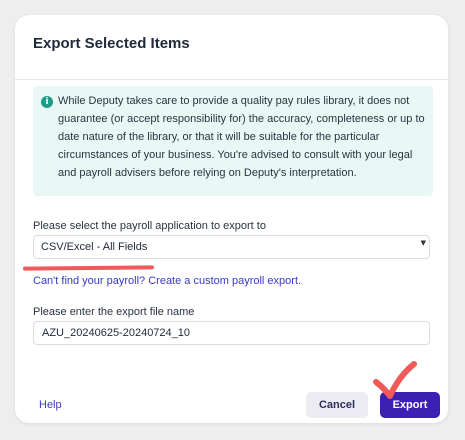  I want to click on annotation-checkmark-icon, so click(395, 380).